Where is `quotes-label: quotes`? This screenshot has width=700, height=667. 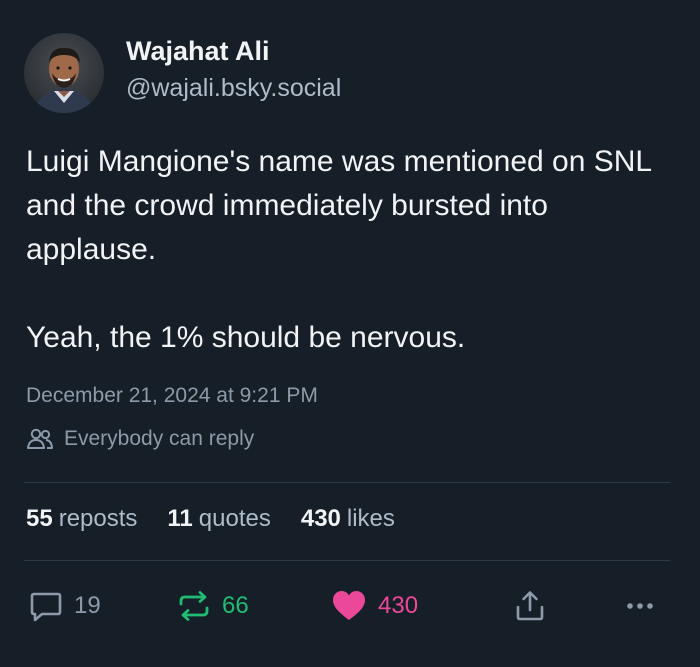 quotes-label: quotes is located at coordinates (234, 518).